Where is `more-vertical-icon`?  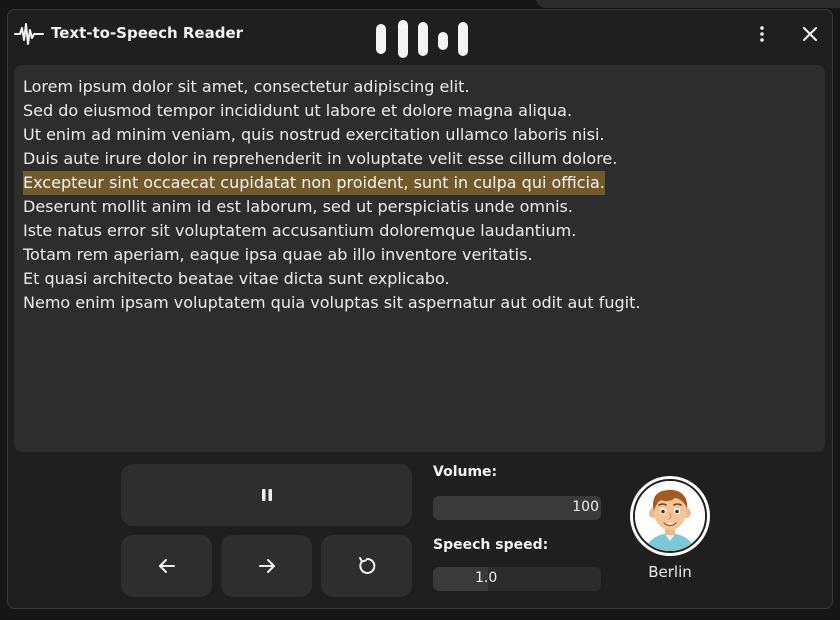
more-vertical-icon is located at coordinates (762, 34).